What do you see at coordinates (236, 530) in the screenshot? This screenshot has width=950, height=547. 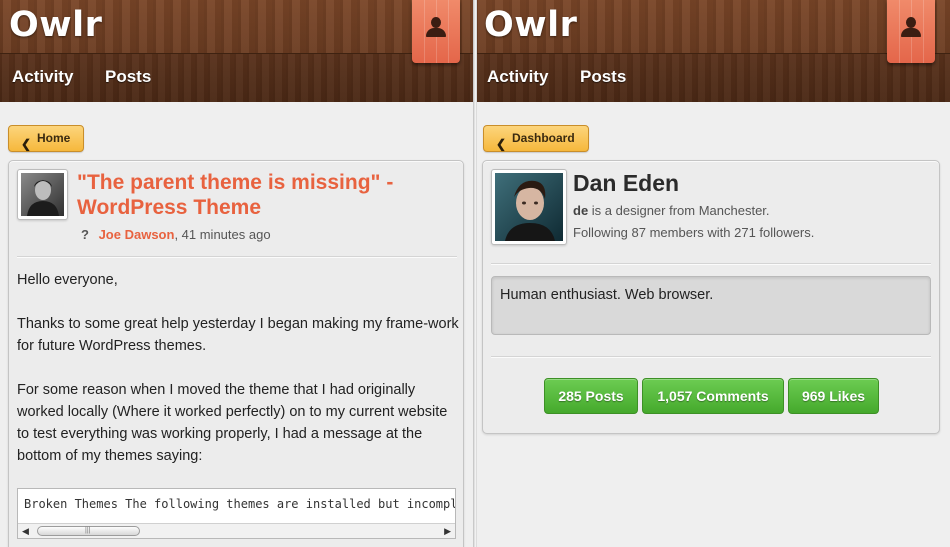 I see `horizontal-scrollbar: ◀ ||| ▶` at bounding box center [236, 530].